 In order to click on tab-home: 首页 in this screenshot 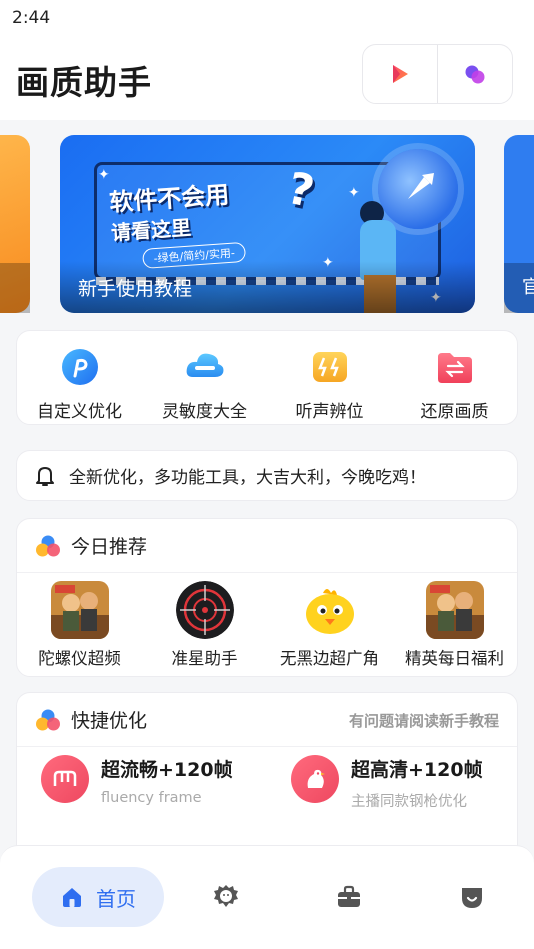, I will do `click(98, 897)`.